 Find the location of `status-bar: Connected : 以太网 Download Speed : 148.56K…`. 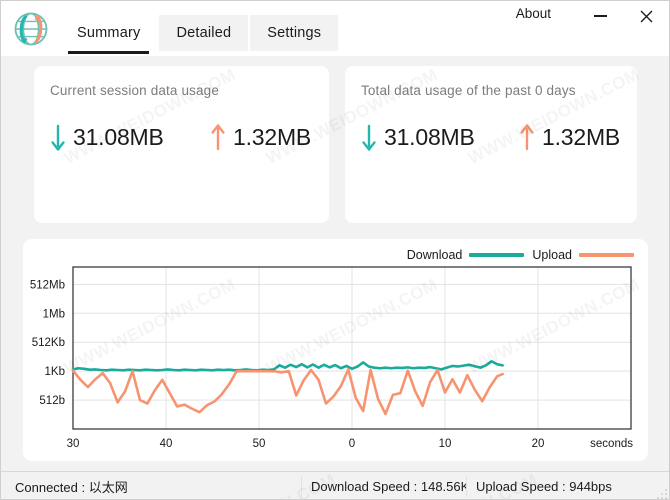

status-bar: Connected : 以太网 Download Speed : 148.56K… is located at coordinates (335, 485).